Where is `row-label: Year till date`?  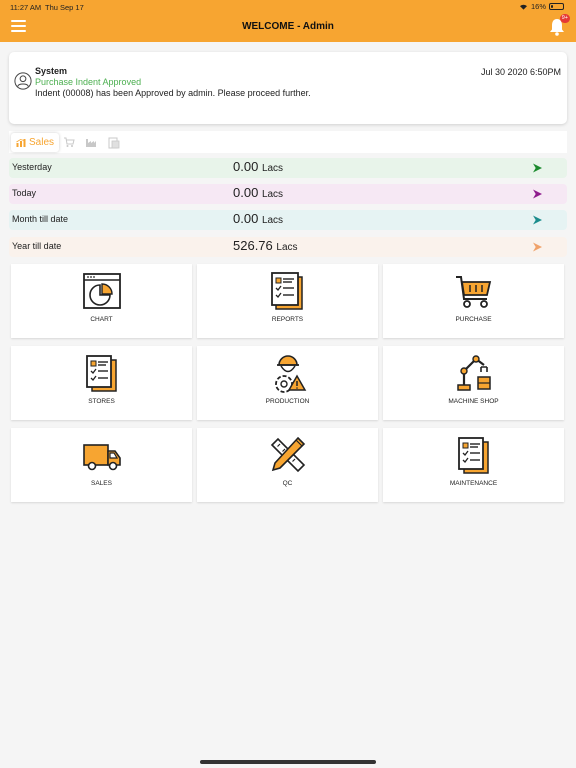
row-label: Year till date is located at coordinates (37, 246).